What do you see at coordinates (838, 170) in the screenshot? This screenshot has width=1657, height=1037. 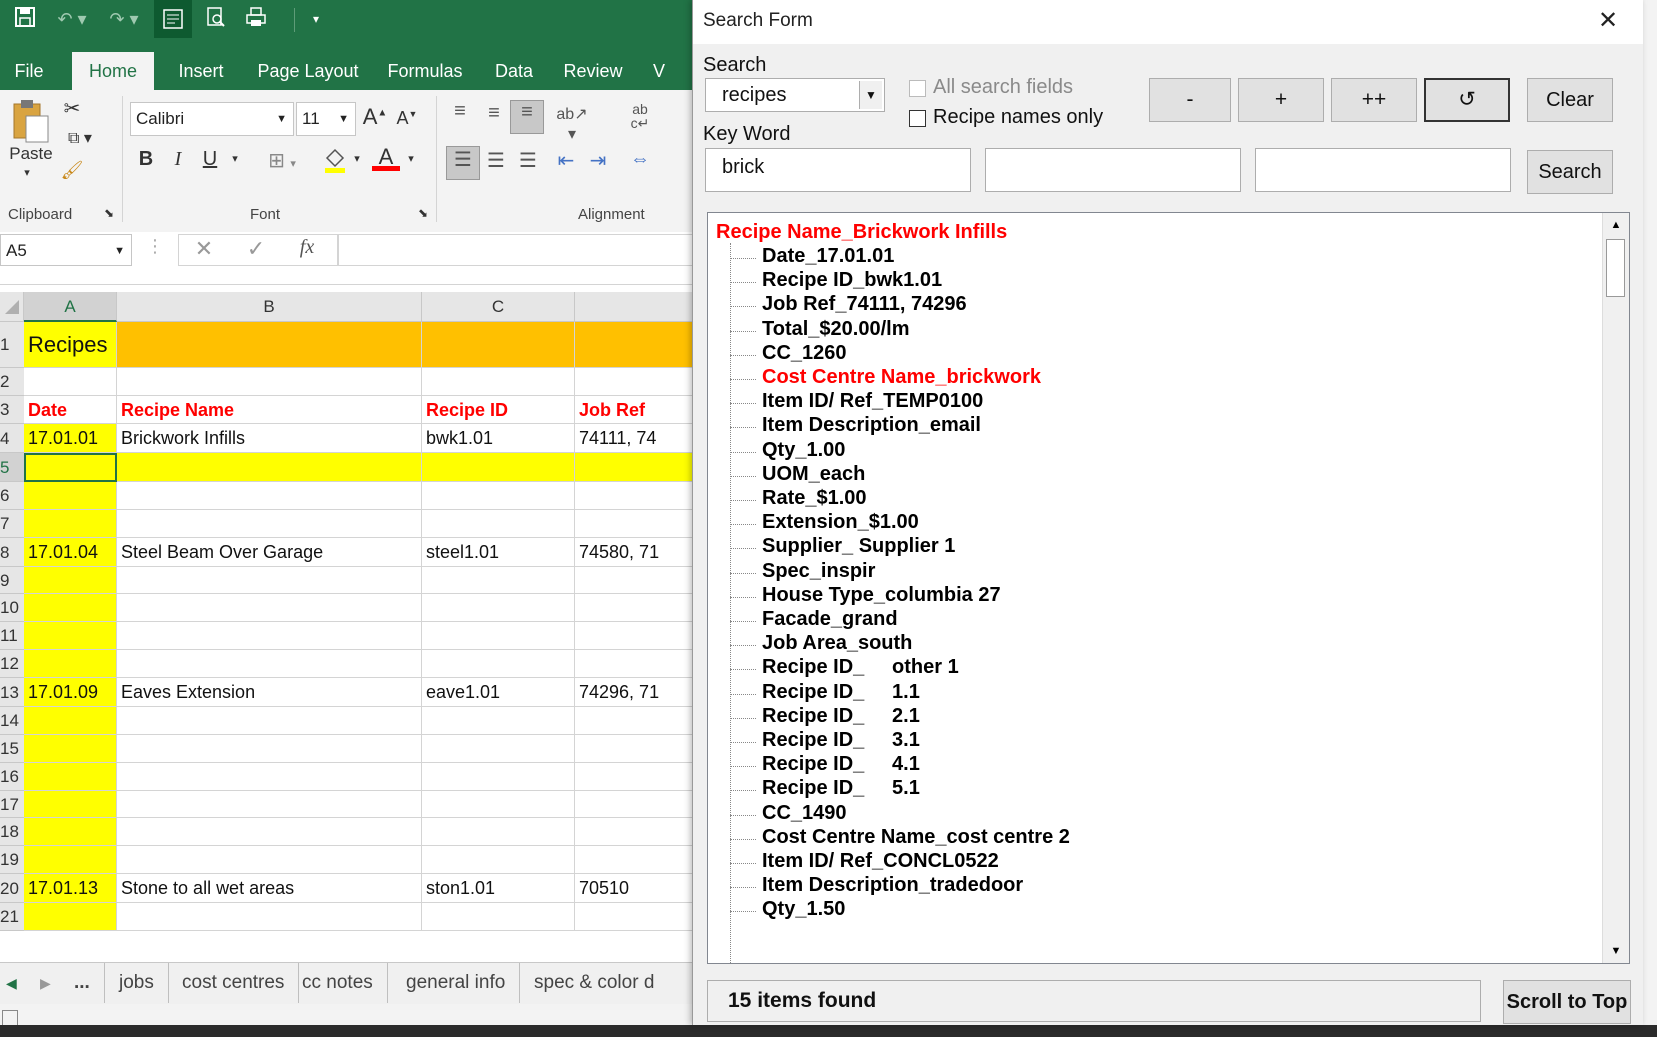 I see `keyword-input-1: brick` at bounding box center [838, 170].